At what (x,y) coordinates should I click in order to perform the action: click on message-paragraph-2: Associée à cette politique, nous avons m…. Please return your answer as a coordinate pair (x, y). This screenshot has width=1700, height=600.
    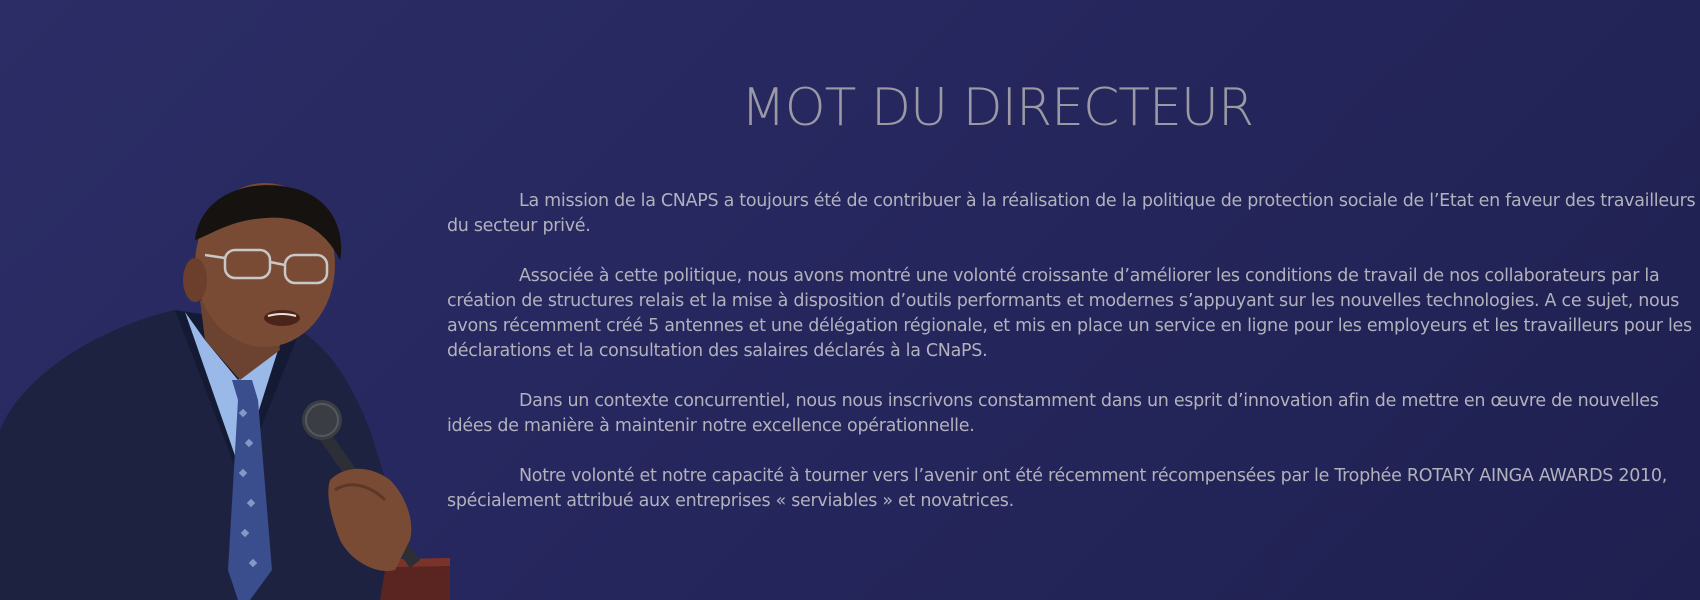
    Looking at the image, I should click on (1069, 313).